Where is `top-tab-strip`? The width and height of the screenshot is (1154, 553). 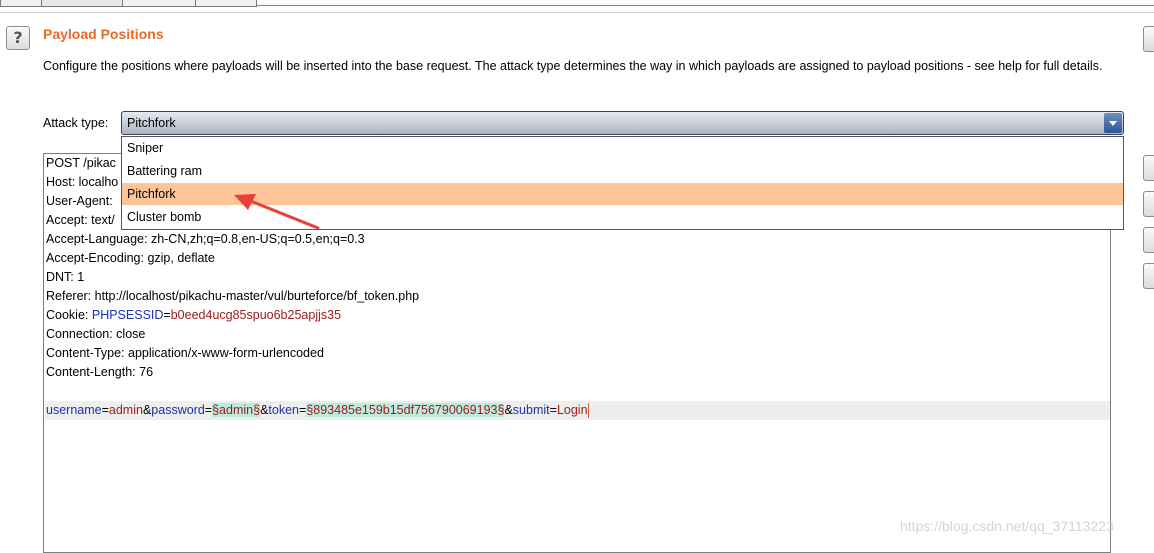 top-tab-strip is located at coordinates (577, 4).